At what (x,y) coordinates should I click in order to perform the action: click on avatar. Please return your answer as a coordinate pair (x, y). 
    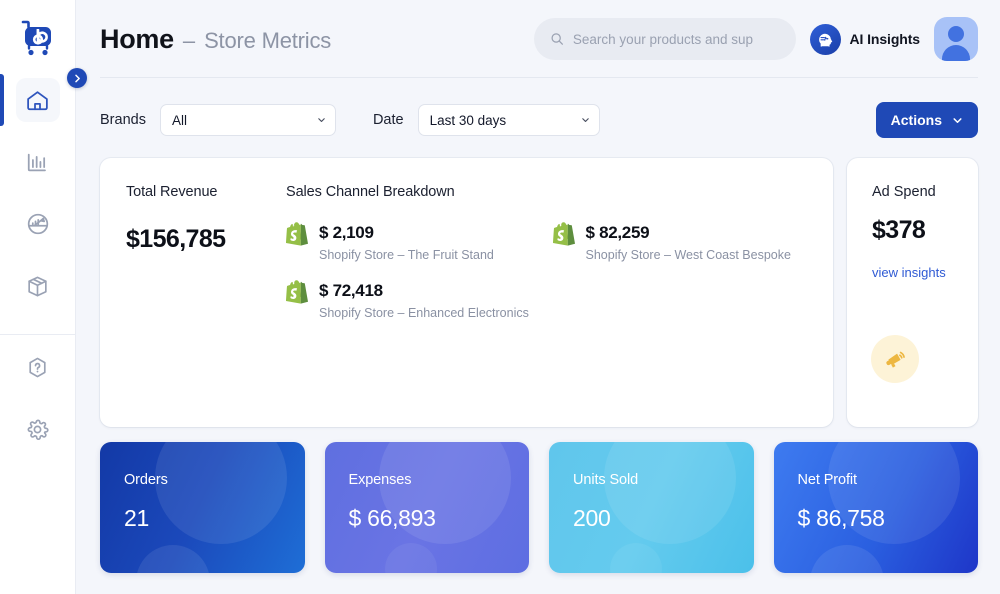
    Looking at the image, I should click on (956, 39).